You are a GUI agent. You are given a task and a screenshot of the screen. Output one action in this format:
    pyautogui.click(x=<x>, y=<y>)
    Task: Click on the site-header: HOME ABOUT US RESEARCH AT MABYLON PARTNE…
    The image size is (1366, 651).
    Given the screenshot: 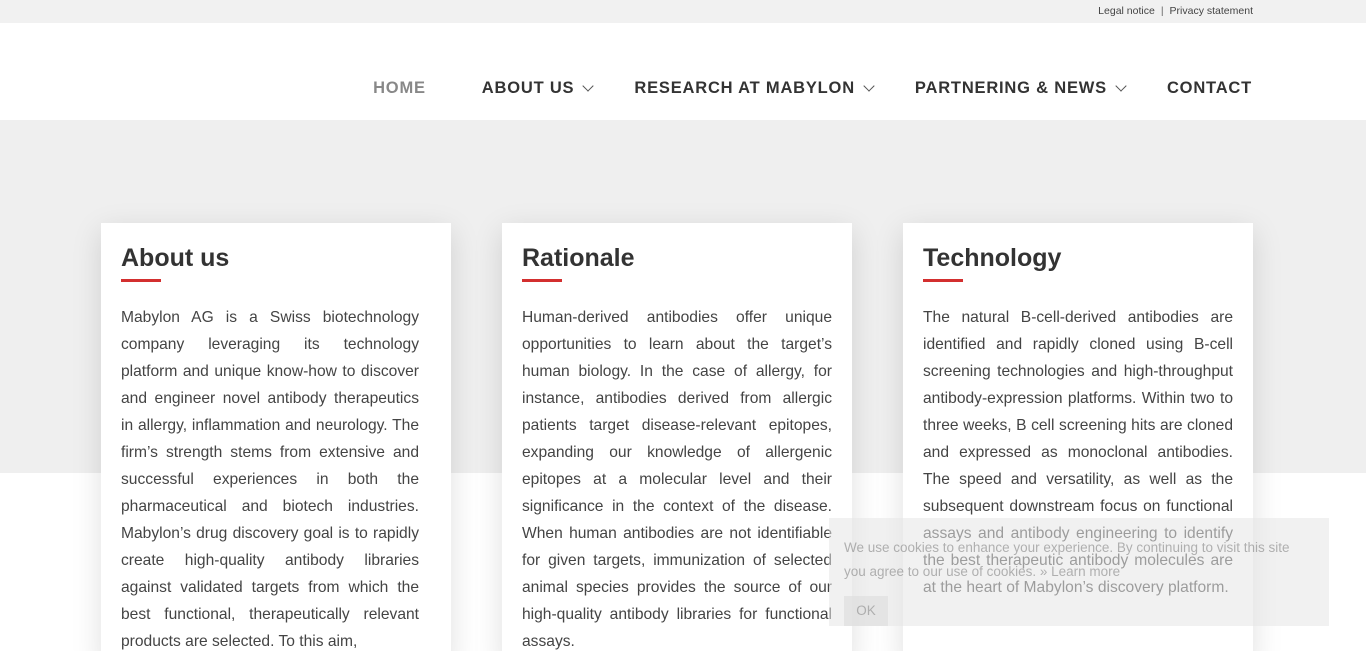 What is the action you would take?
    pyautogui.click(x=683, y=71)
    